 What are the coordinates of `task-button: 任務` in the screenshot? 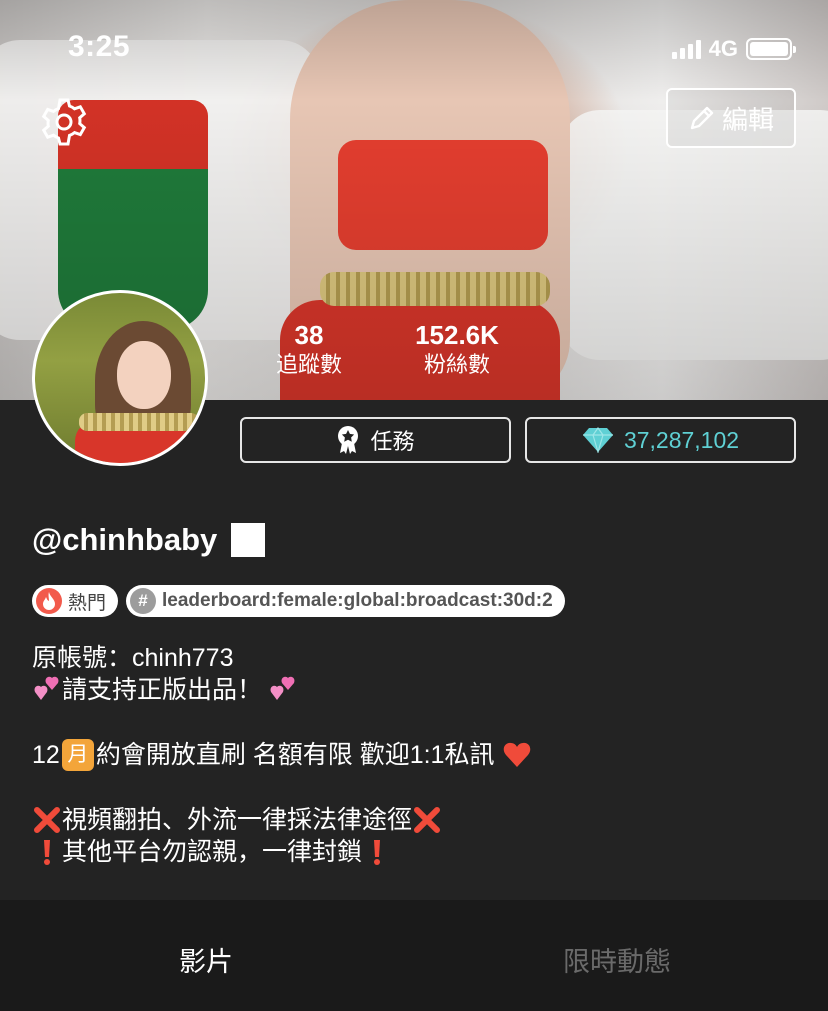 It's located at (375, 440).